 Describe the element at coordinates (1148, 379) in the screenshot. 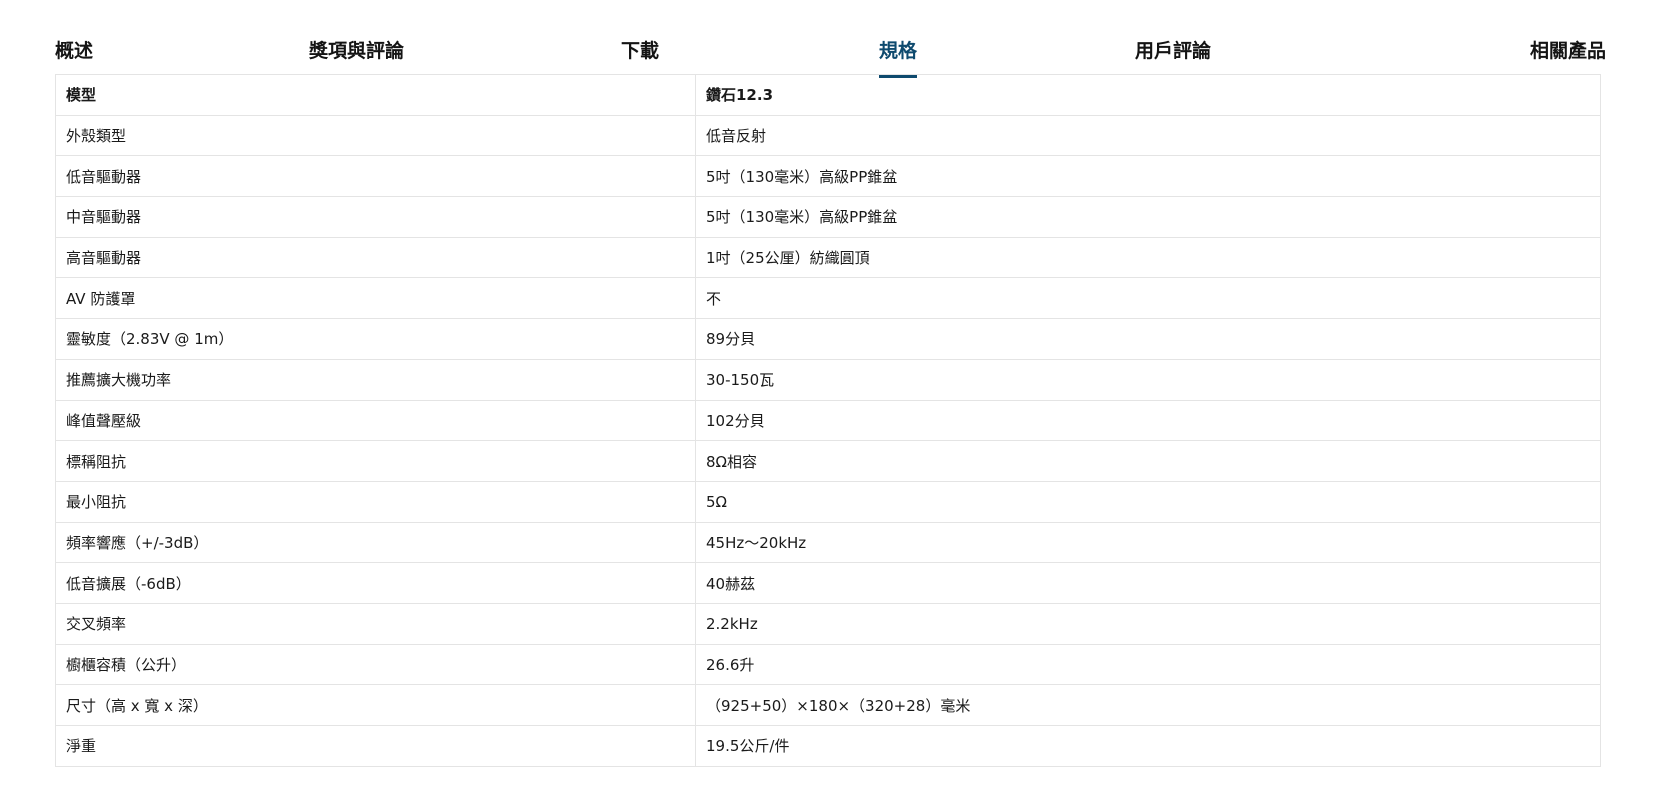

I see `spec-value: 30-150瓦` at that location.